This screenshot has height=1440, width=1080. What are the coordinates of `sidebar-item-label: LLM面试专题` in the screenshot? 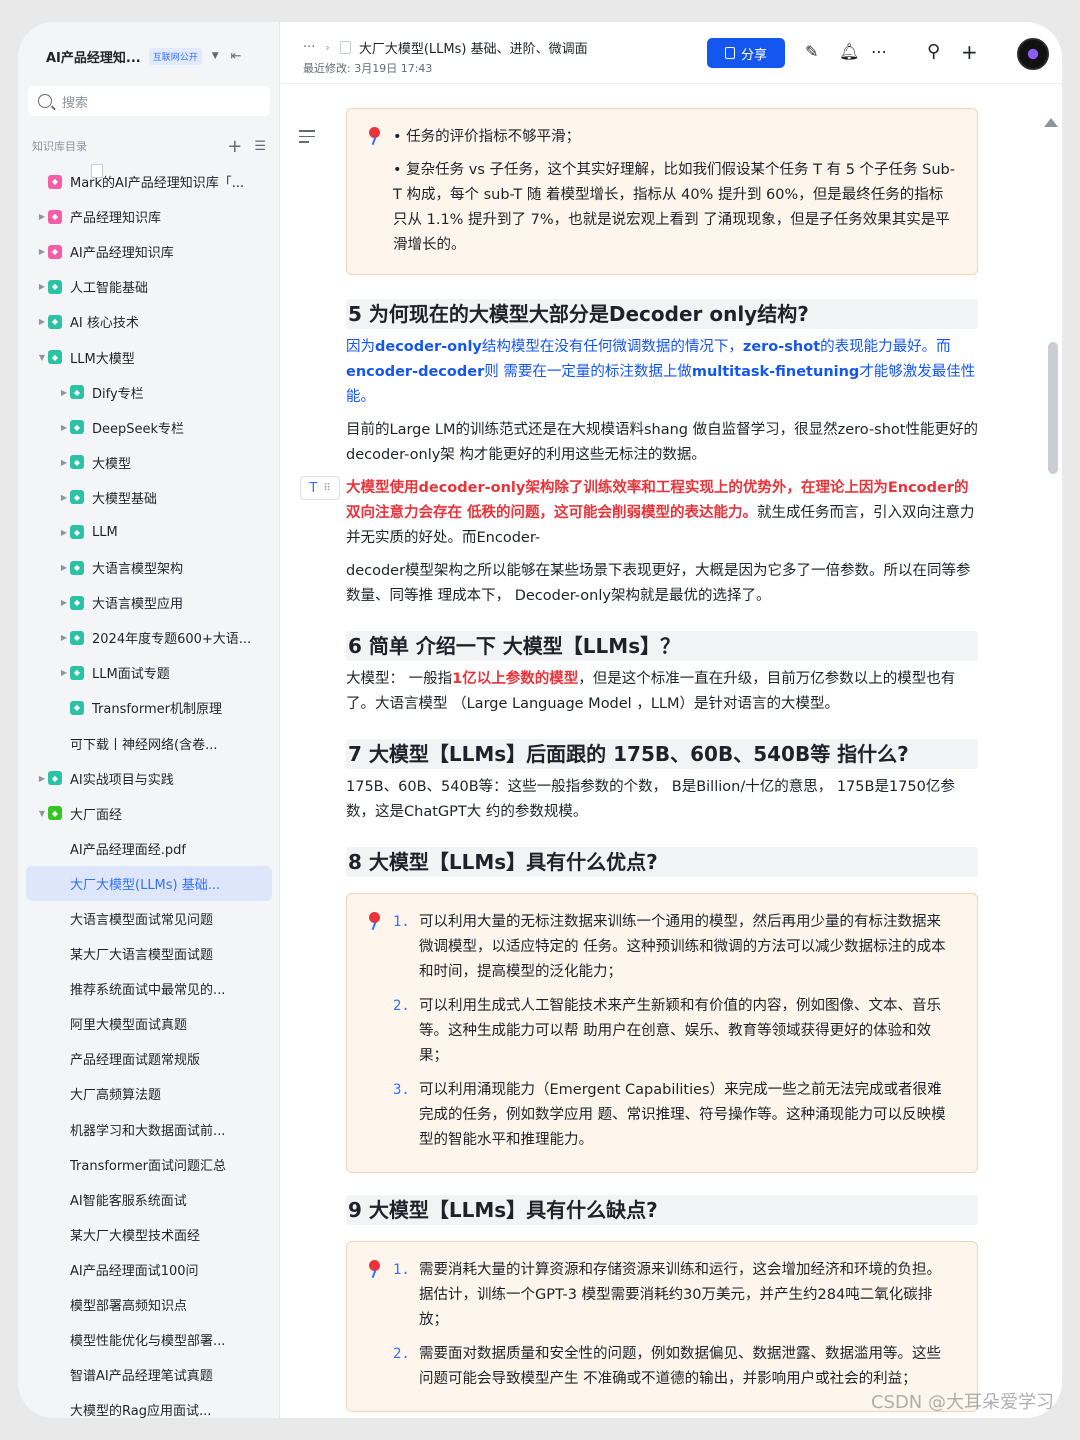 It's located at (131, 675).